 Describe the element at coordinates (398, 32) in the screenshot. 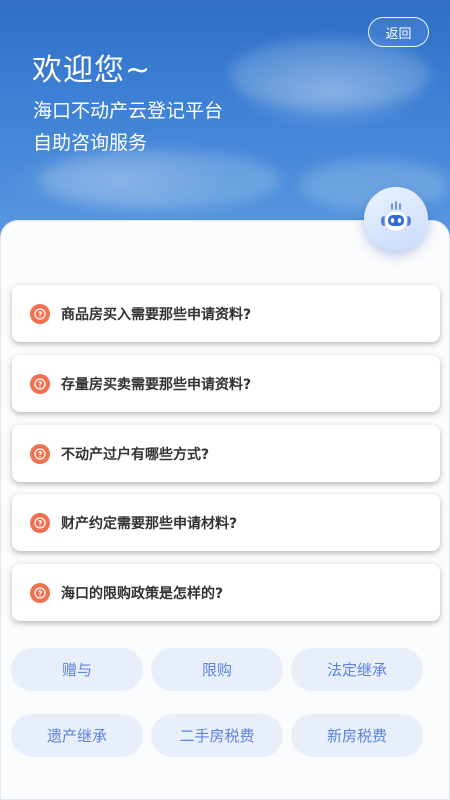

I see `back-button: 返回` at that location.